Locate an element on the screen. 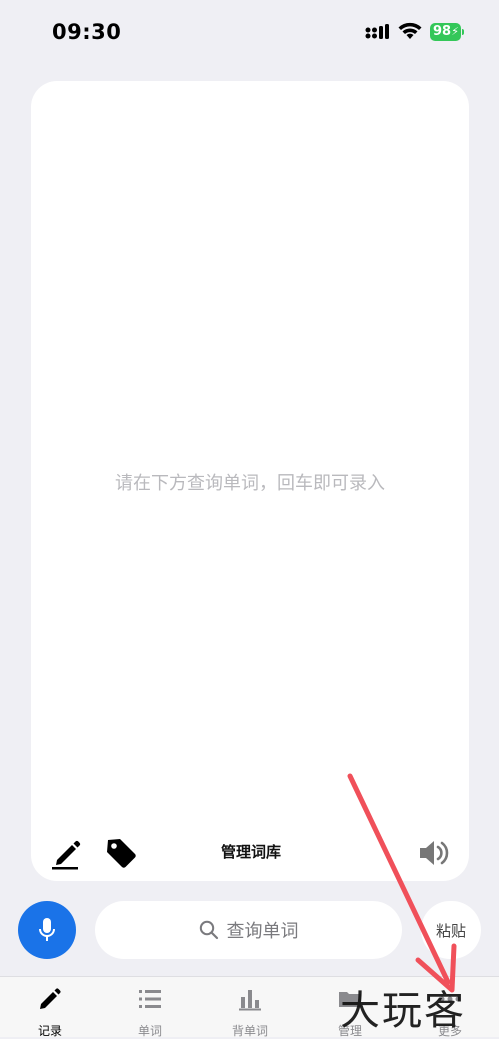 The image size is (499, 1039). charging-bolt-icon: ⚡ is located at coordinates (455, 31).